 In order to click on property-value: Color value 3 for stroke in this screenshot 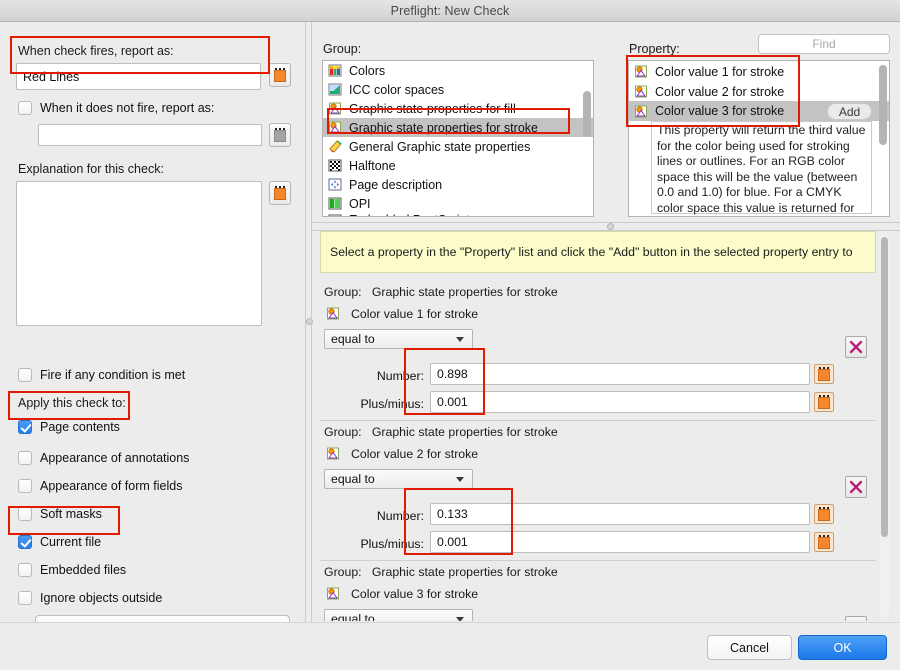, I will do `click(415, 593)`.